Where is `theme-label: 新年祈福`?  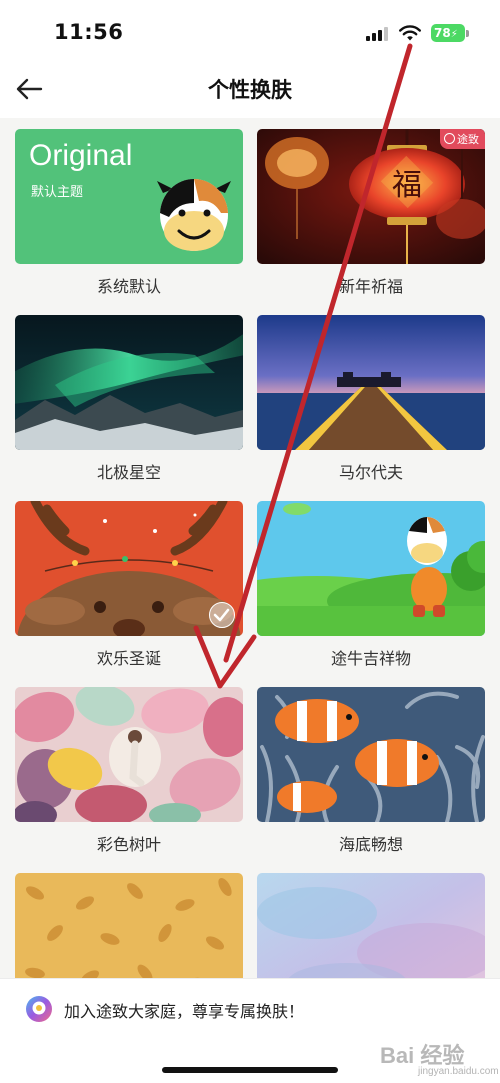 theme-label: 新年祈福 is located at coordinates (370, 286).